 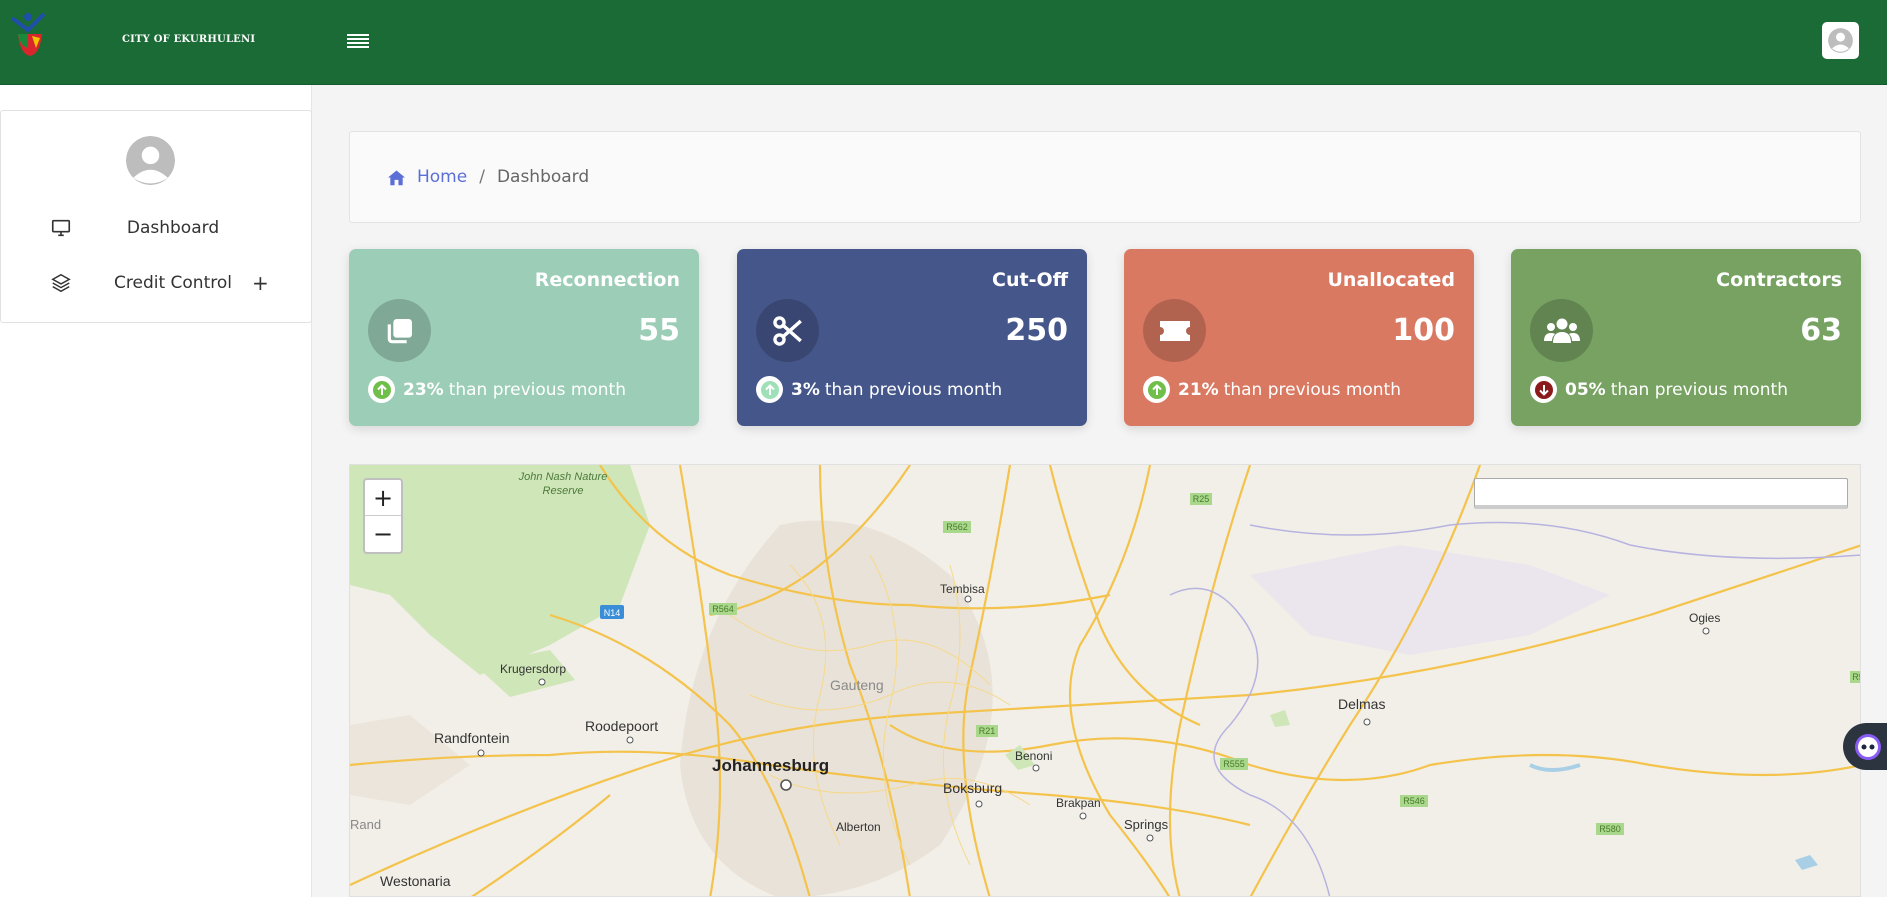 I want to click on hamburger-icon, so click(x=358, y=41).